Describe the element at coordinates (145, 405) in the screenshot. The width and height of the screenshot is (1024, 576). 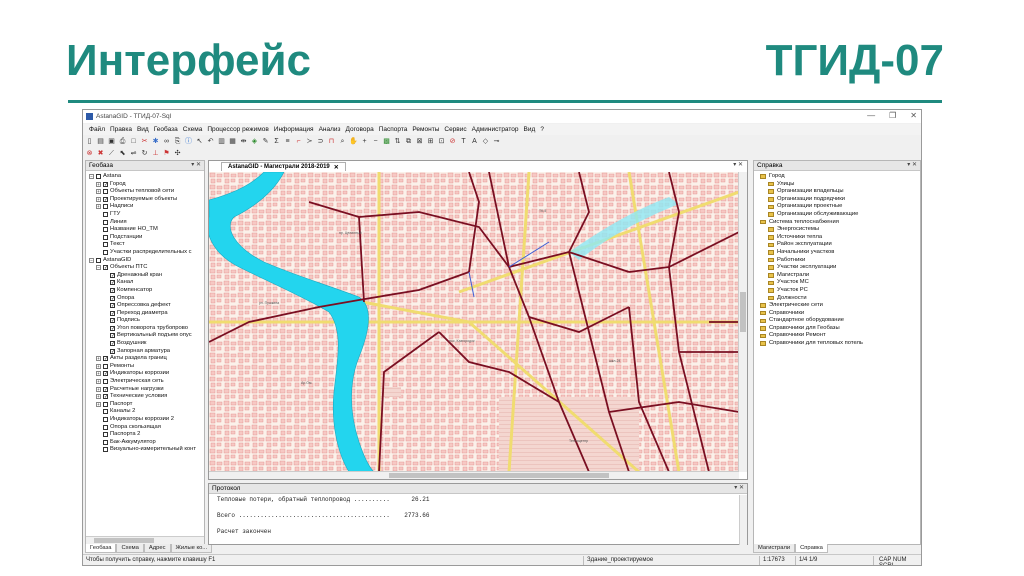
I see `layer-tree-item: + Паспорт` at that location.